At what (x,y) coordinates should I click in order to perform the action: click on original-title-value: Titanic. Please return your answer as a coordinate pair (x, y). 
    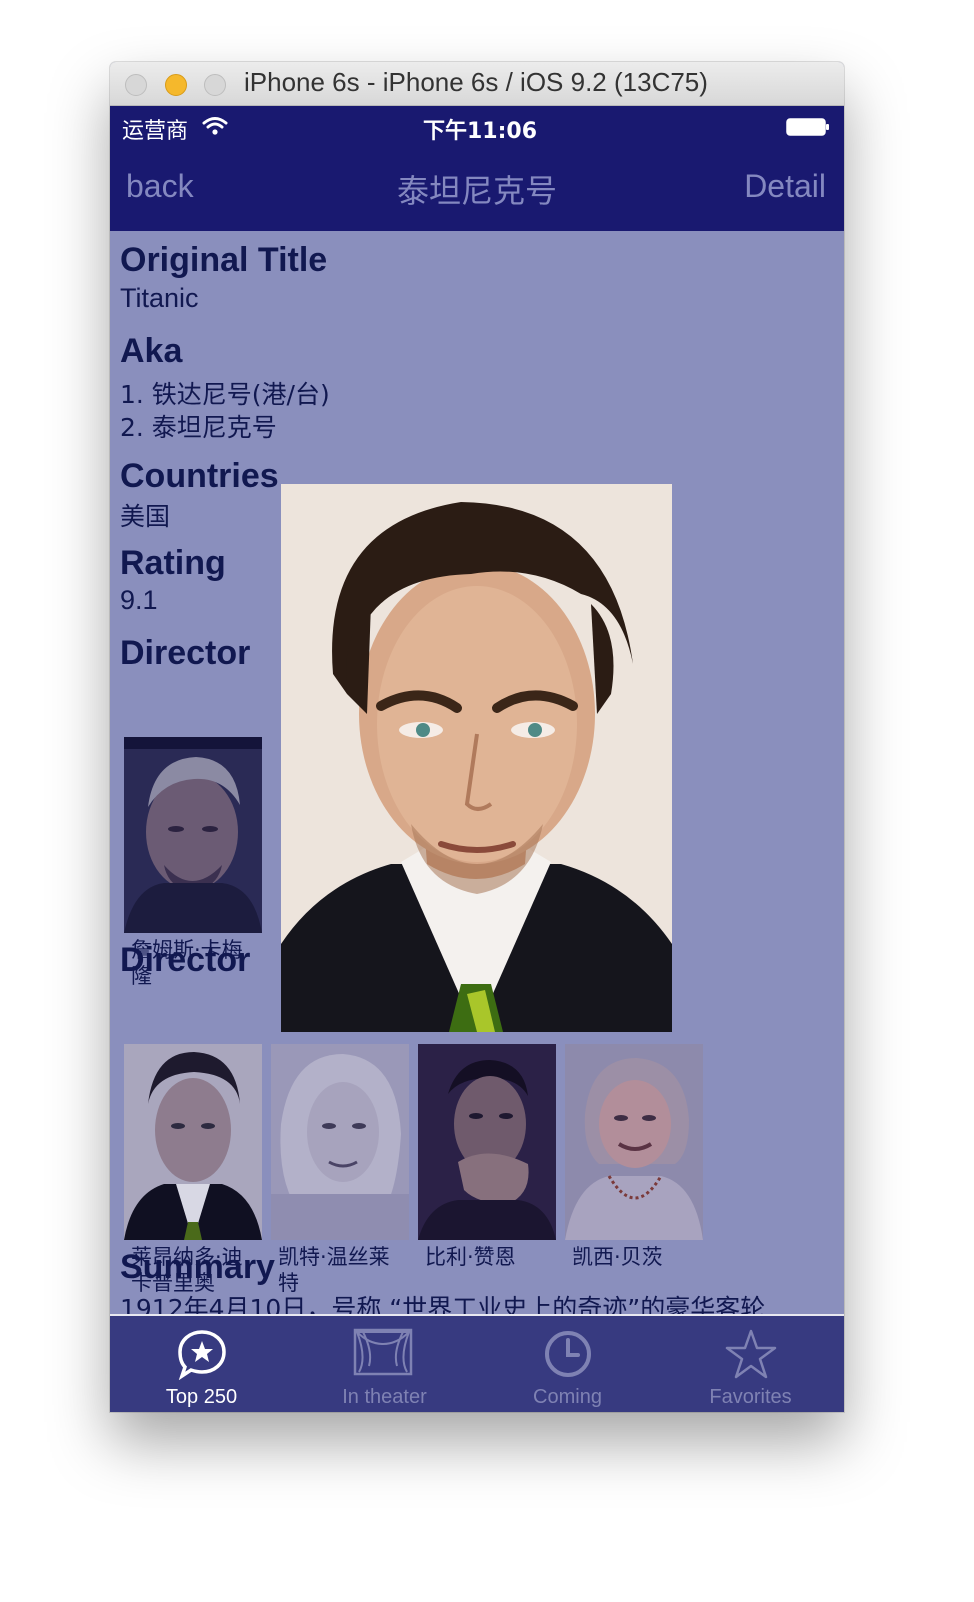
    Looking at the image, I should click on (159, 298).